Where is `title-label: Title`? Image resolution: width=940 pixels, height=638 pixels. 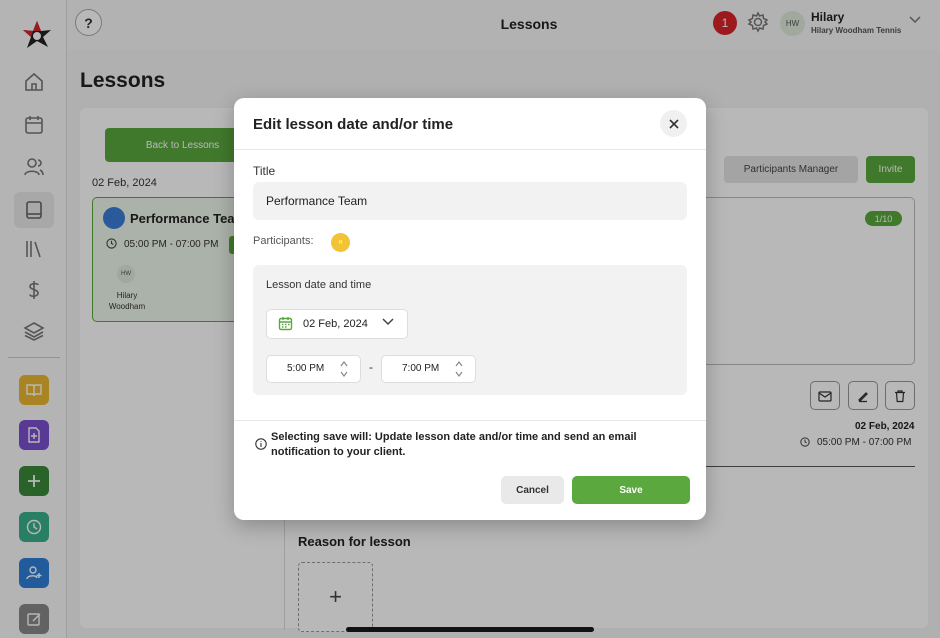
title-label: Title is located at coordinates (264, 171).